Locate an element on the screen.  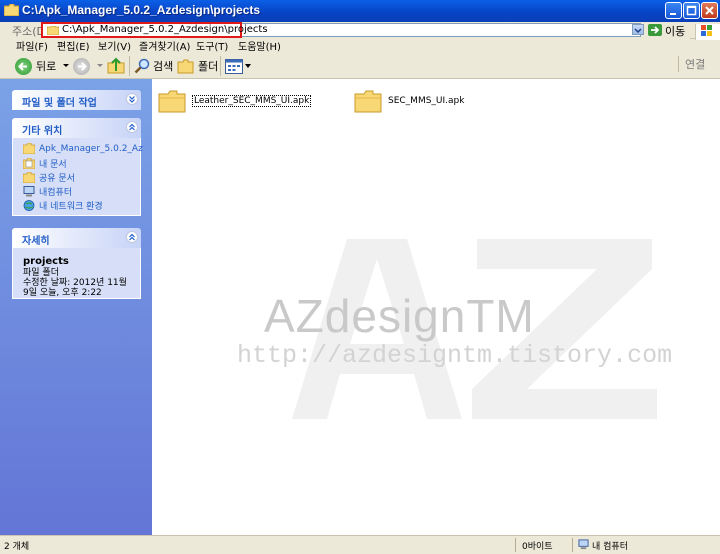
up-folder-button is located at coordinates (116, 66).